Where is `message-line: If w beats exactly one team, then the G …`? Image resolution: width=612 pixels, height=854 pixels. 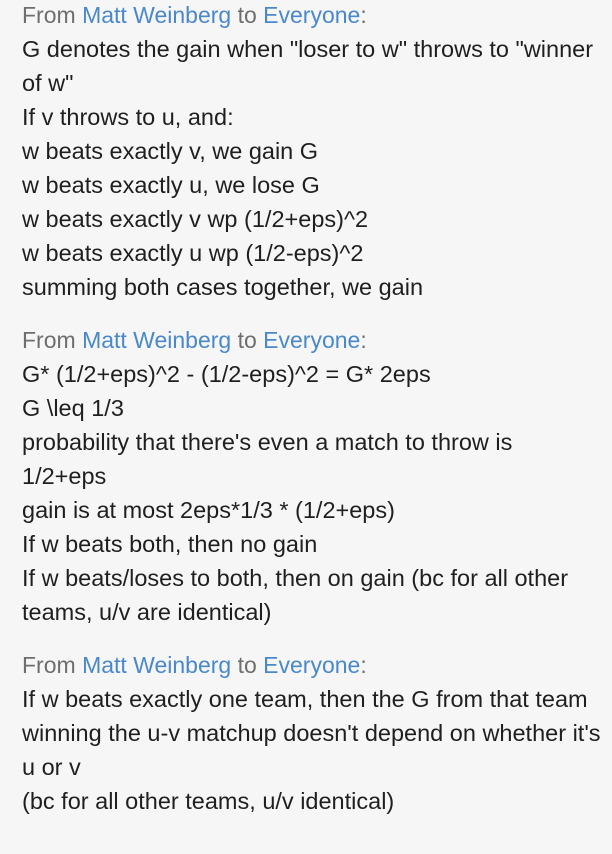 message-line: If w beats exactly one team, then the G … is located at coordinates (315, 733).